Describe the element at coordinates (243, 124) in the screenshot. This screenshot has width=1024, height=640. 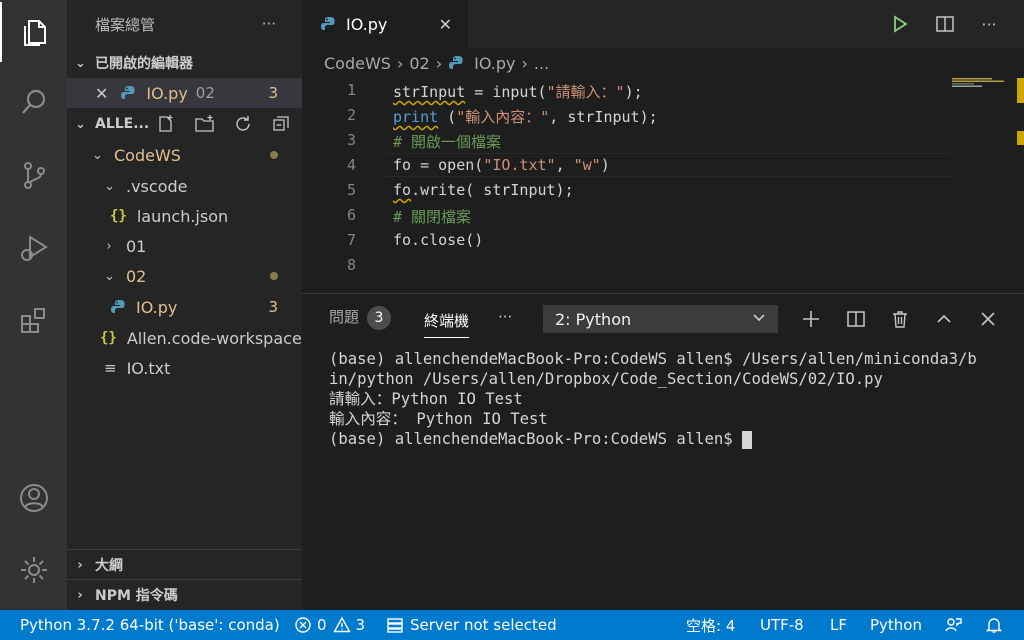
I see `refresh-icon` at that location.